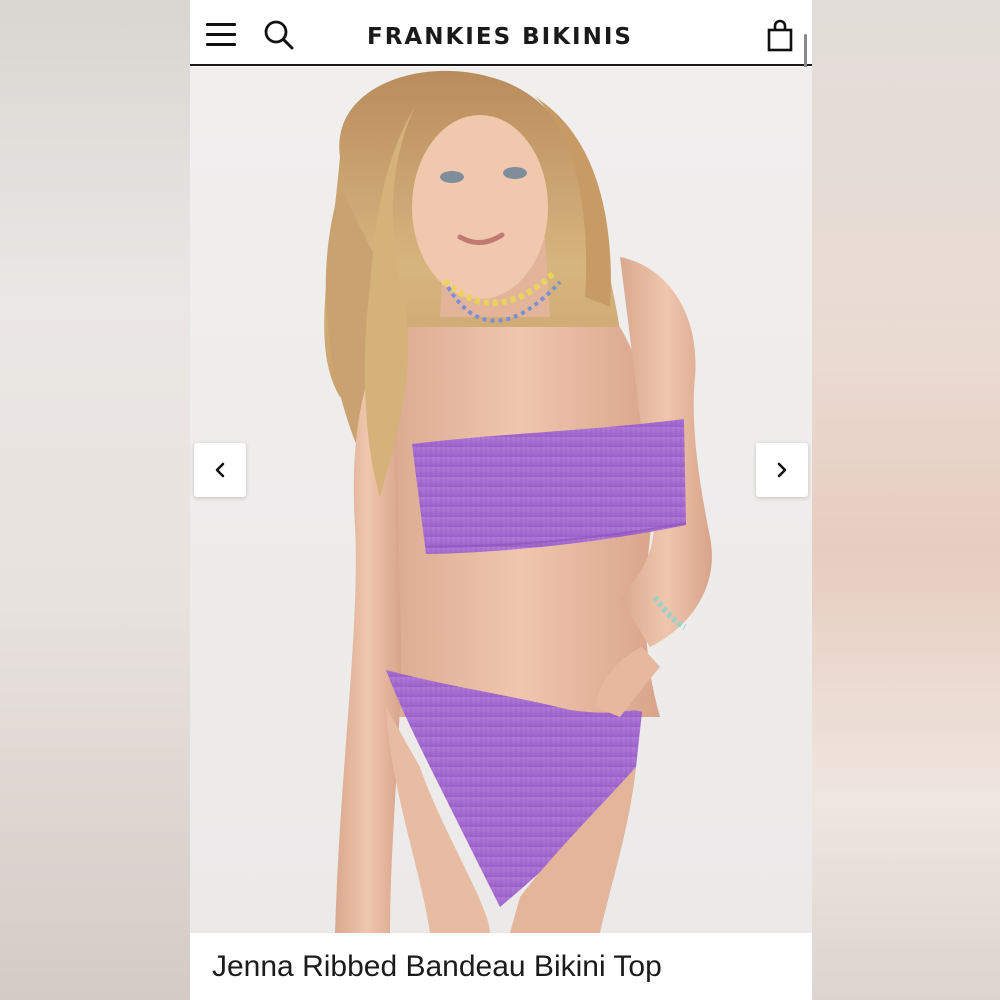  I want to click on site-header: FRANKIES BIKINIS, so click(501, 37).